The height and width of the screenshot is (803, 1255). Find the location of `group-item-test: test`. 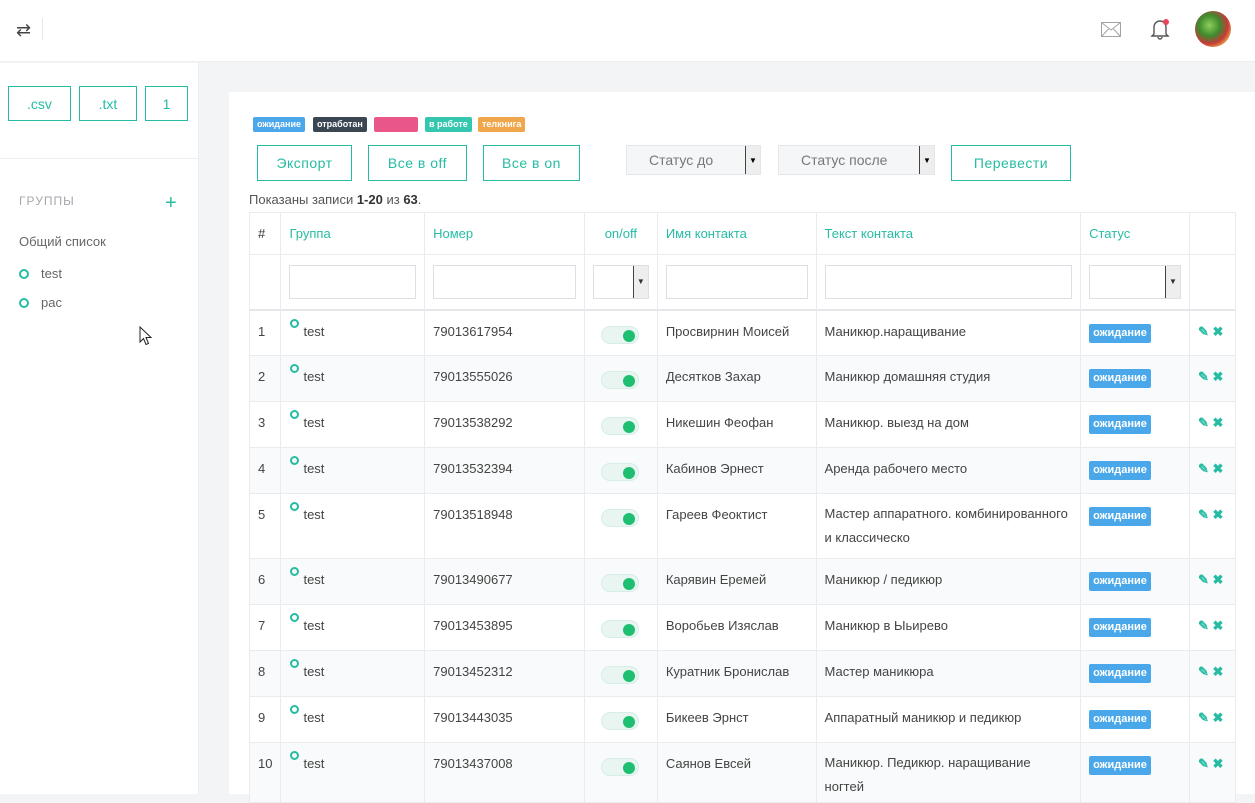

group-item-test: test is located at coordinates (40, 273).